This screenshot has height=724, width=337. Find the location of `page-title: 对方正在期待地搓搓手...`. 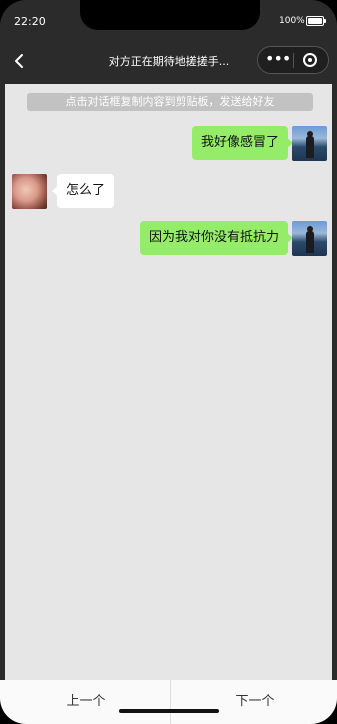

page-title: 对方正在期待地搓搓手... is located at coordinates (169, 61).